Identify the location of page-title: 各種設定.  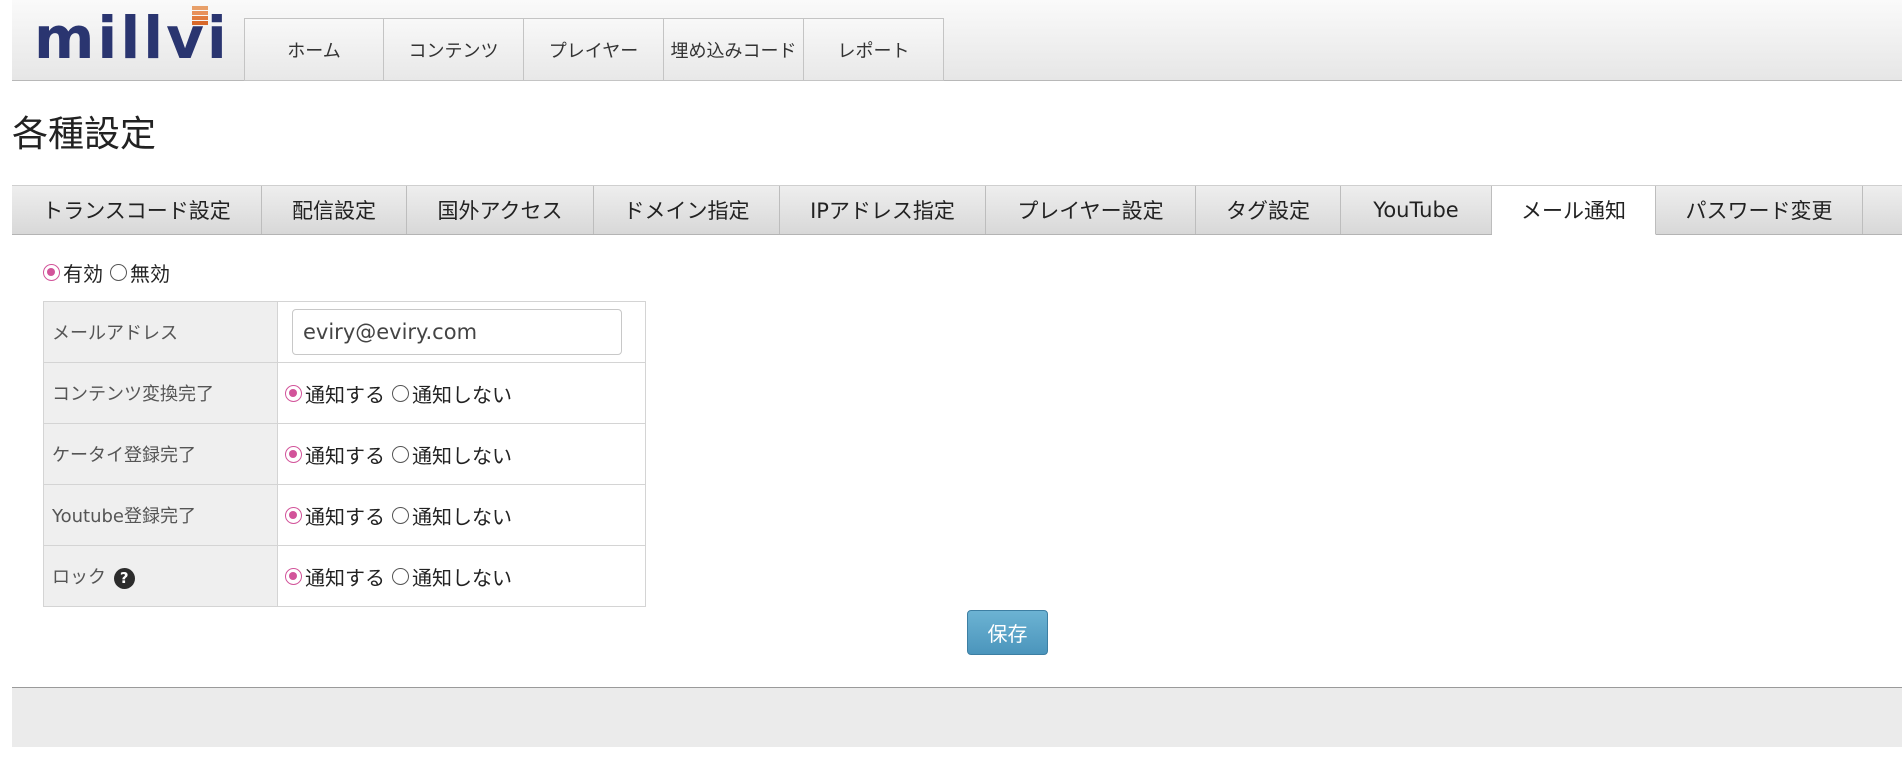
(84, 134).